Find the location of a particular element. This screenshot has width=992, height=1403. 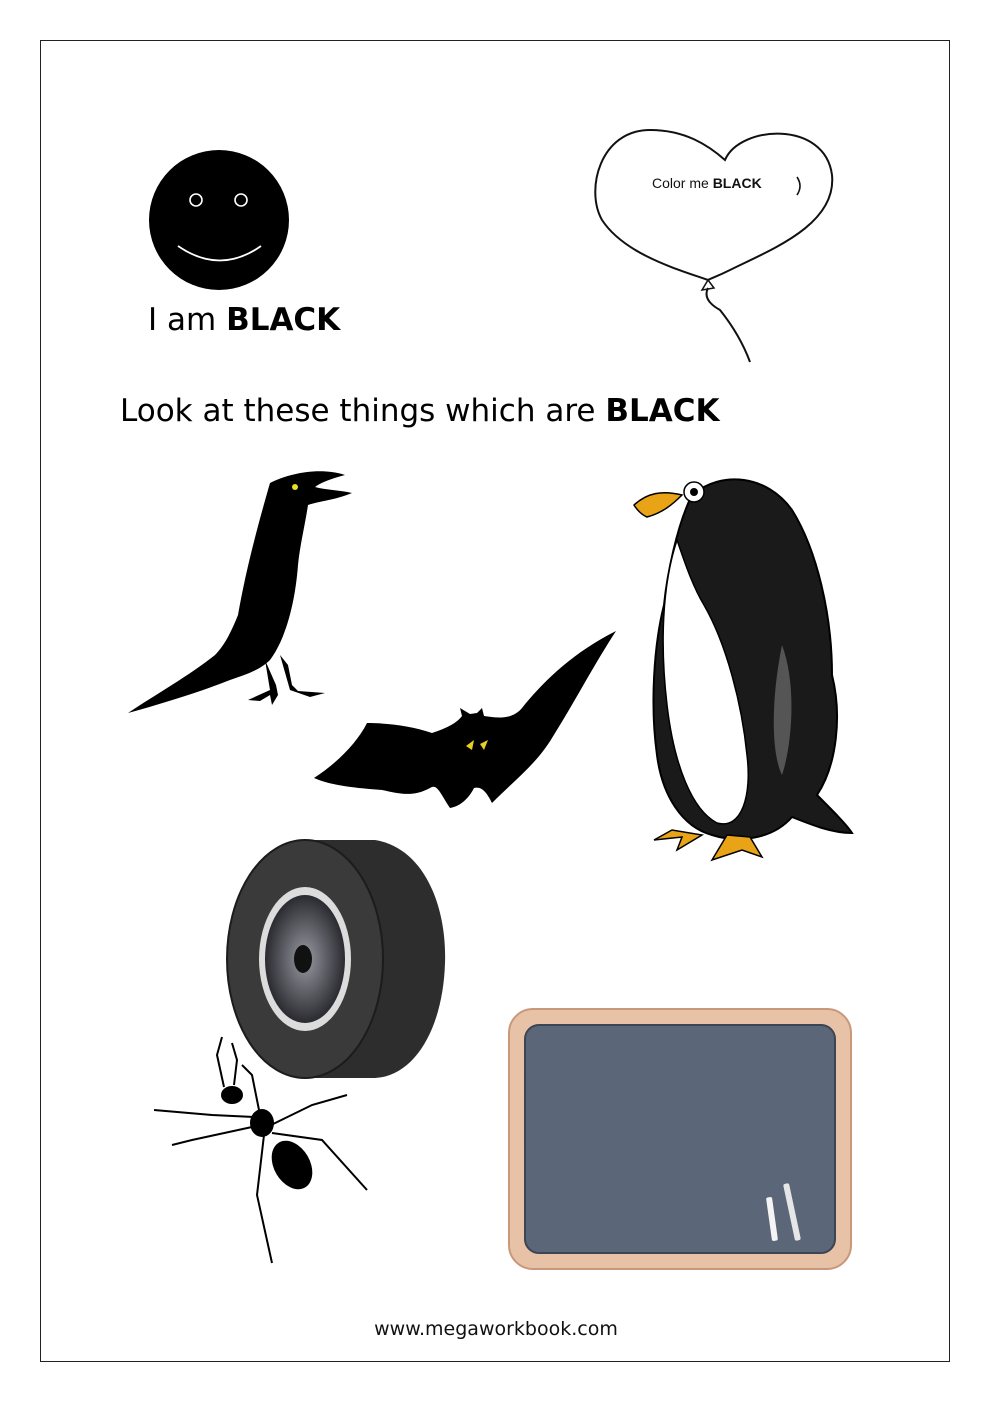

bat-icon is located at coordinates (465, 719).